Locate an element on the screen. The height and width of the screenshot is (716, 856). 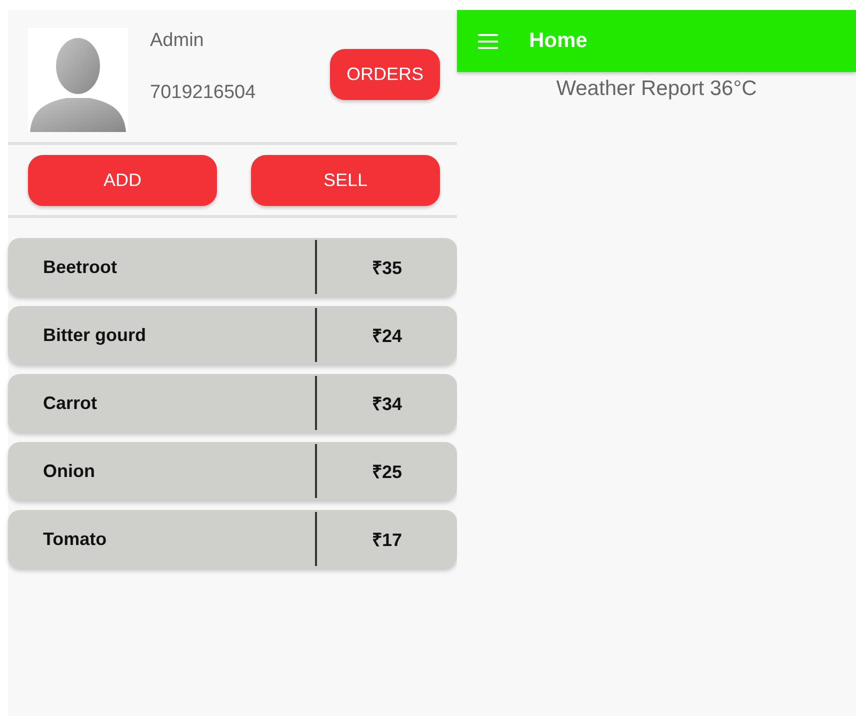
product-price: ₹34 is located at coordinates (387, 404).